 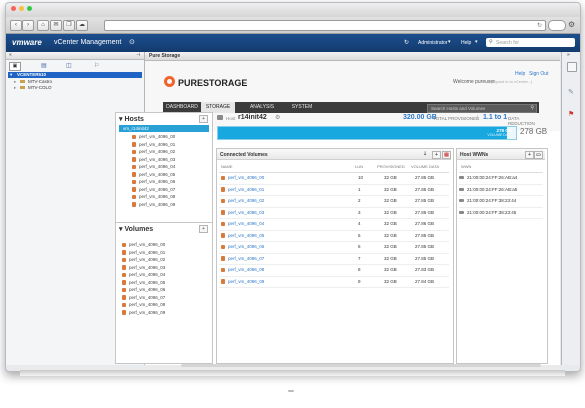 What do you see at coordinates (33, 88) in the screenshot?
I see `tree-item-mtv-colo: ▸ MTV-COLO` at bounding box center [33, 88].